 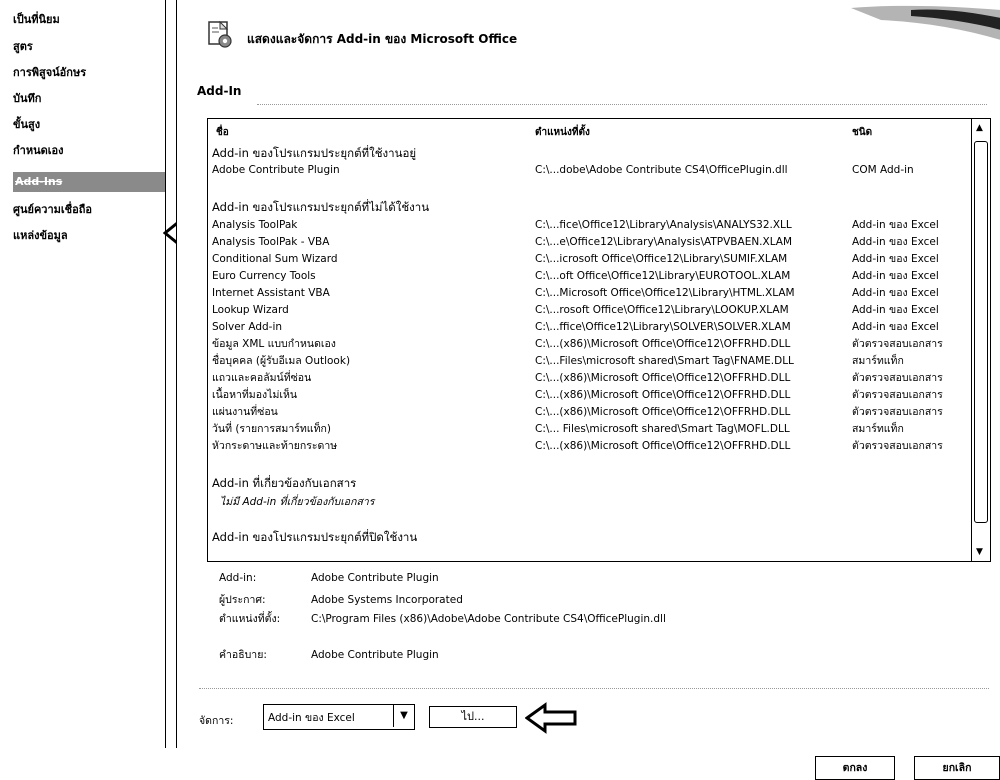 What do you see at coordinates (255, 395) in the screenshot?
I see `row-name: เนื้อหาที่มองไม่เห็น` at bounding box center [255, 395].